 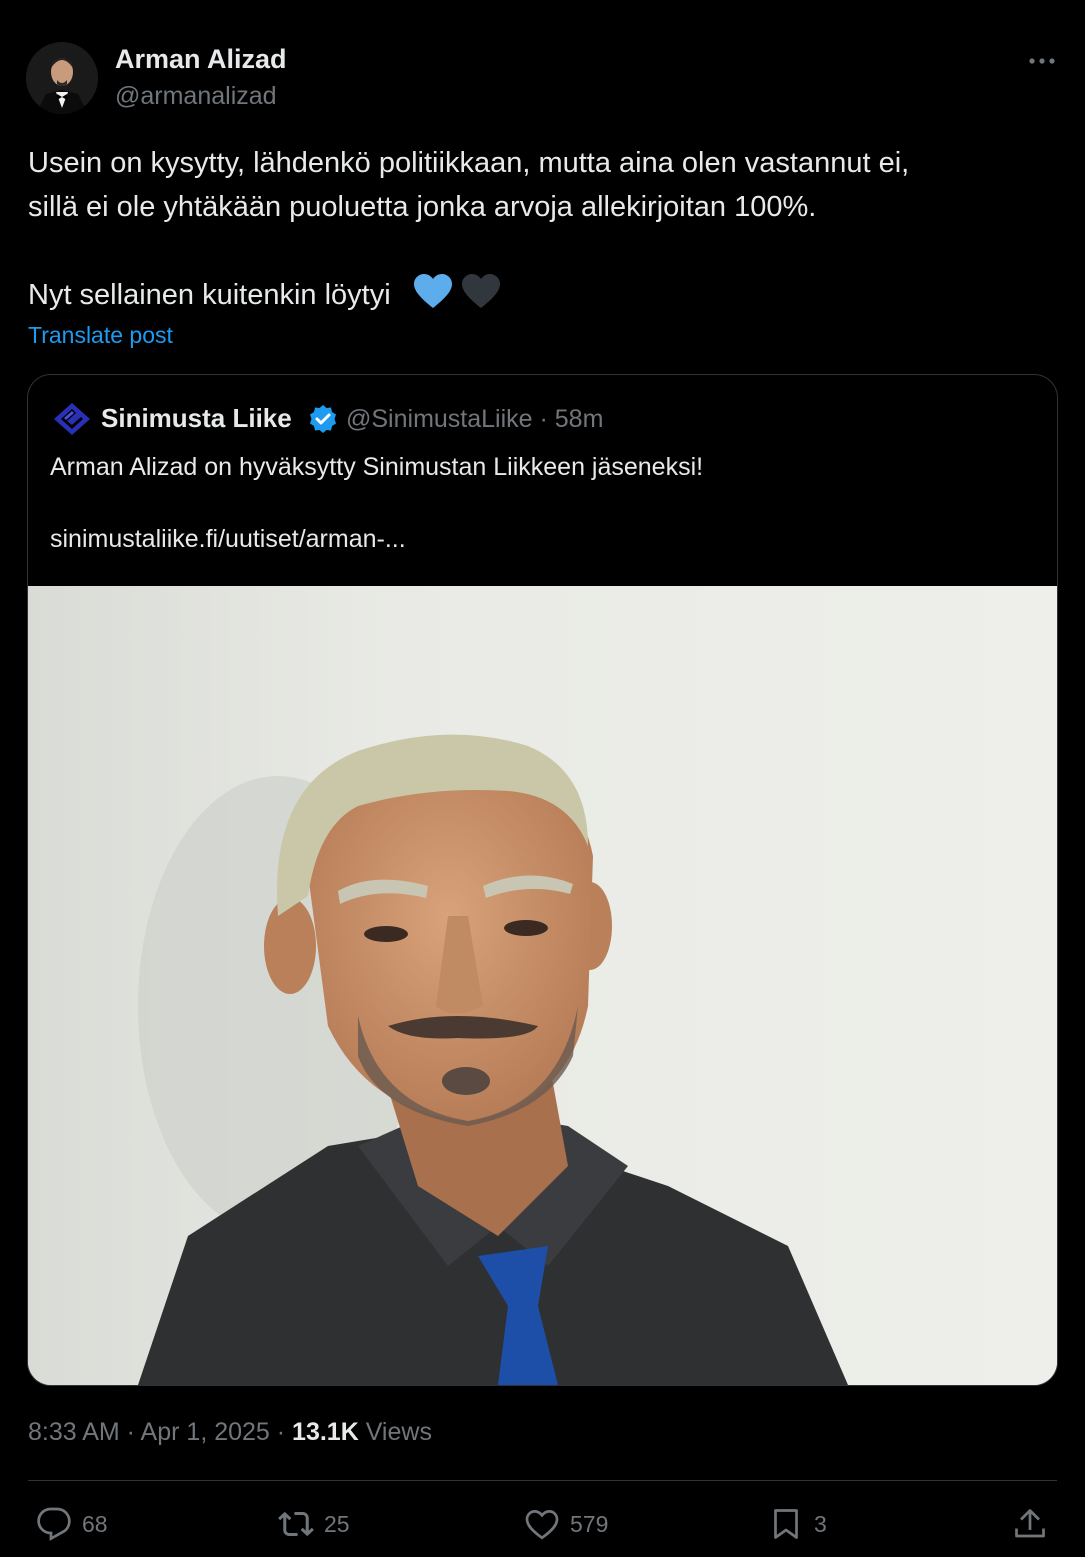 I want to click on blue-heart-icon, so click(x=432, y=291).